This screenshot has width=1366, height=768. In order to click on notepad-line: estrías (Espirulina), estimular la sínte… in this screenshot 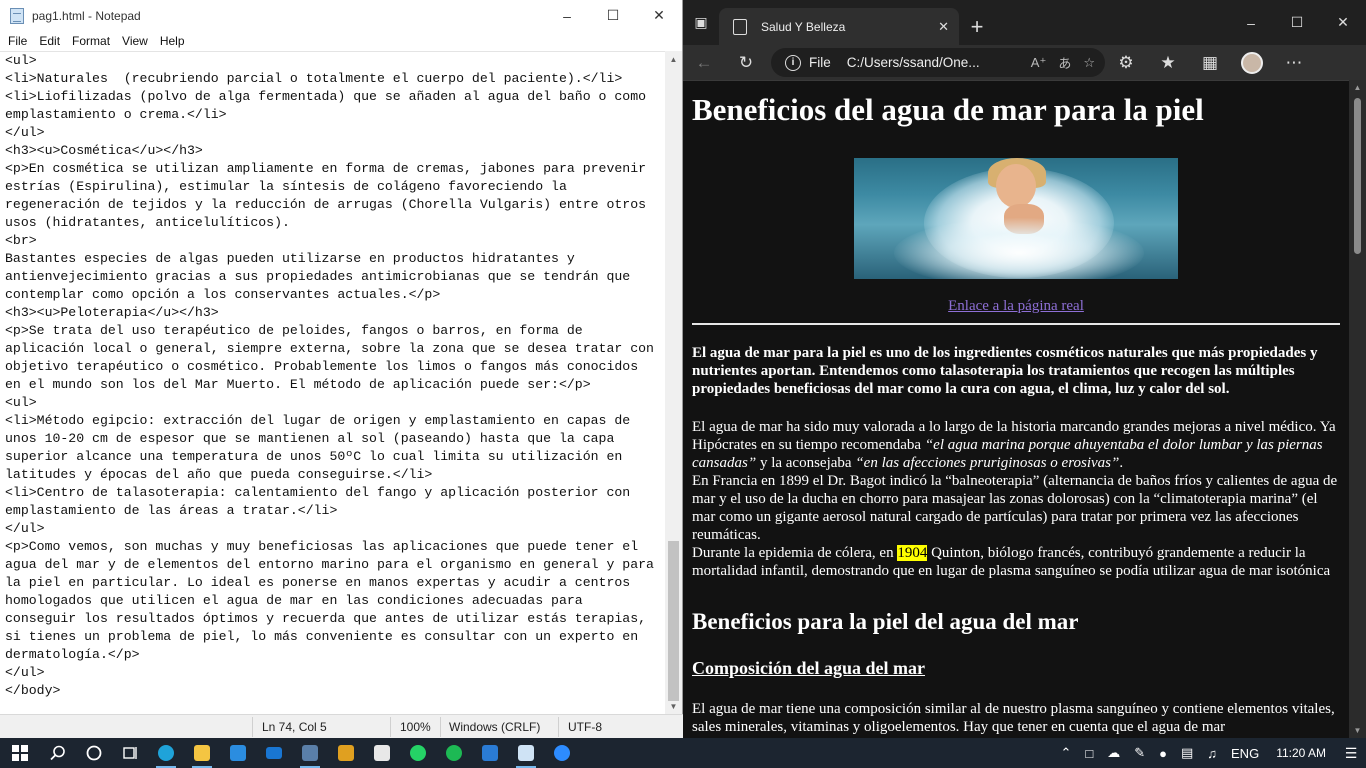, I will do `click(335, 187)`.